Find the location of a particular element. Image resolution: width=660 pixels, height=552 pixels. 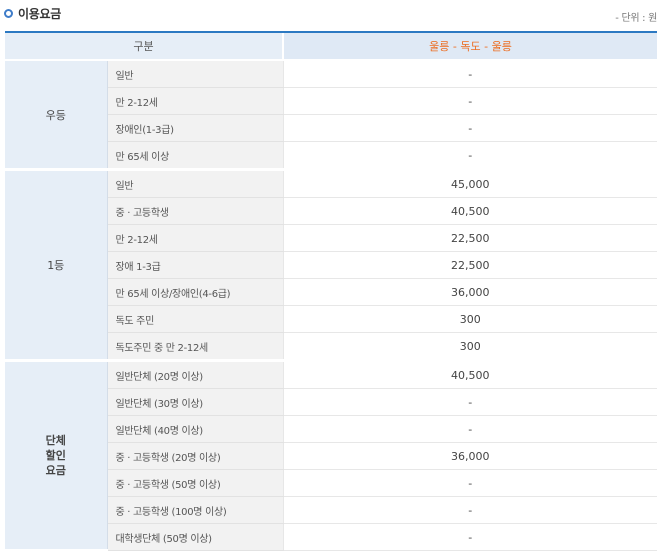

header-category: 구분 is located at coordinates (144, 46).